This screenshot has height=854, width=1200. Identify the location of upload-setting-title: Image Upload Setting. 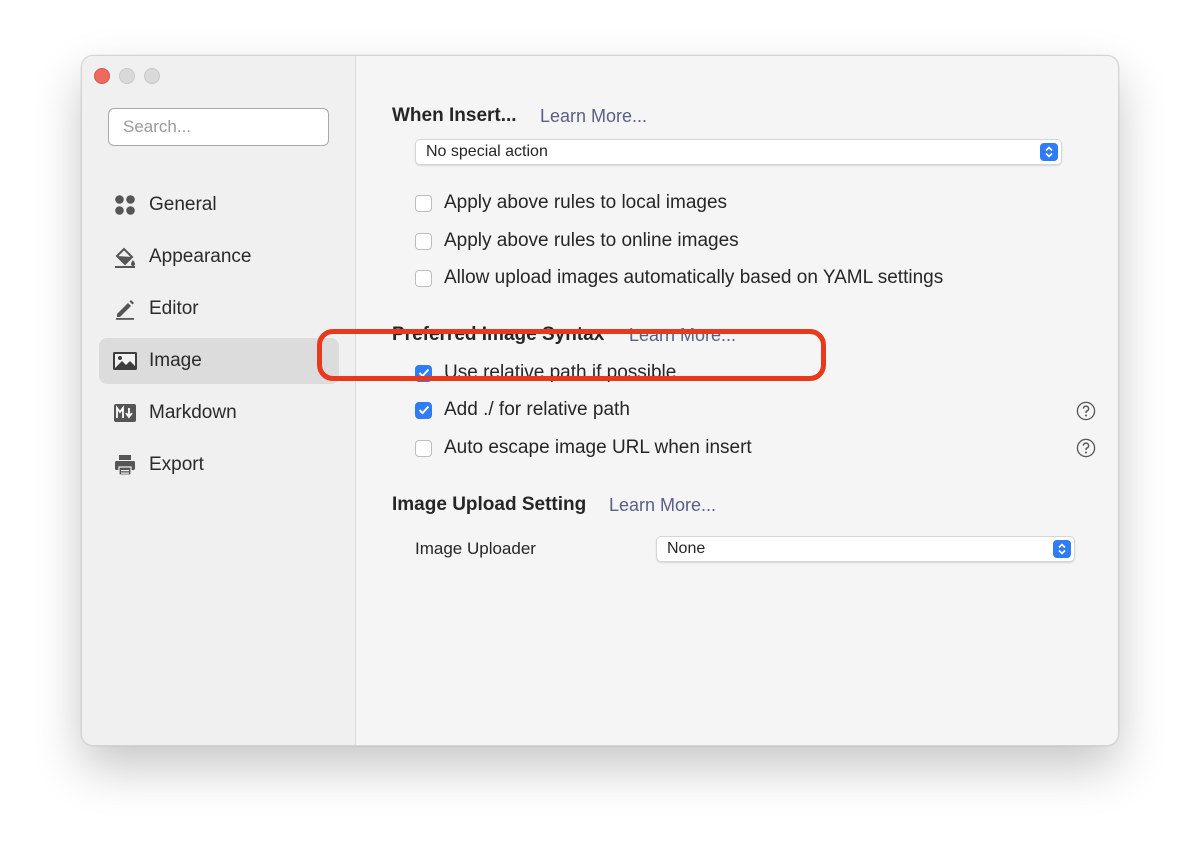
(489, 504).